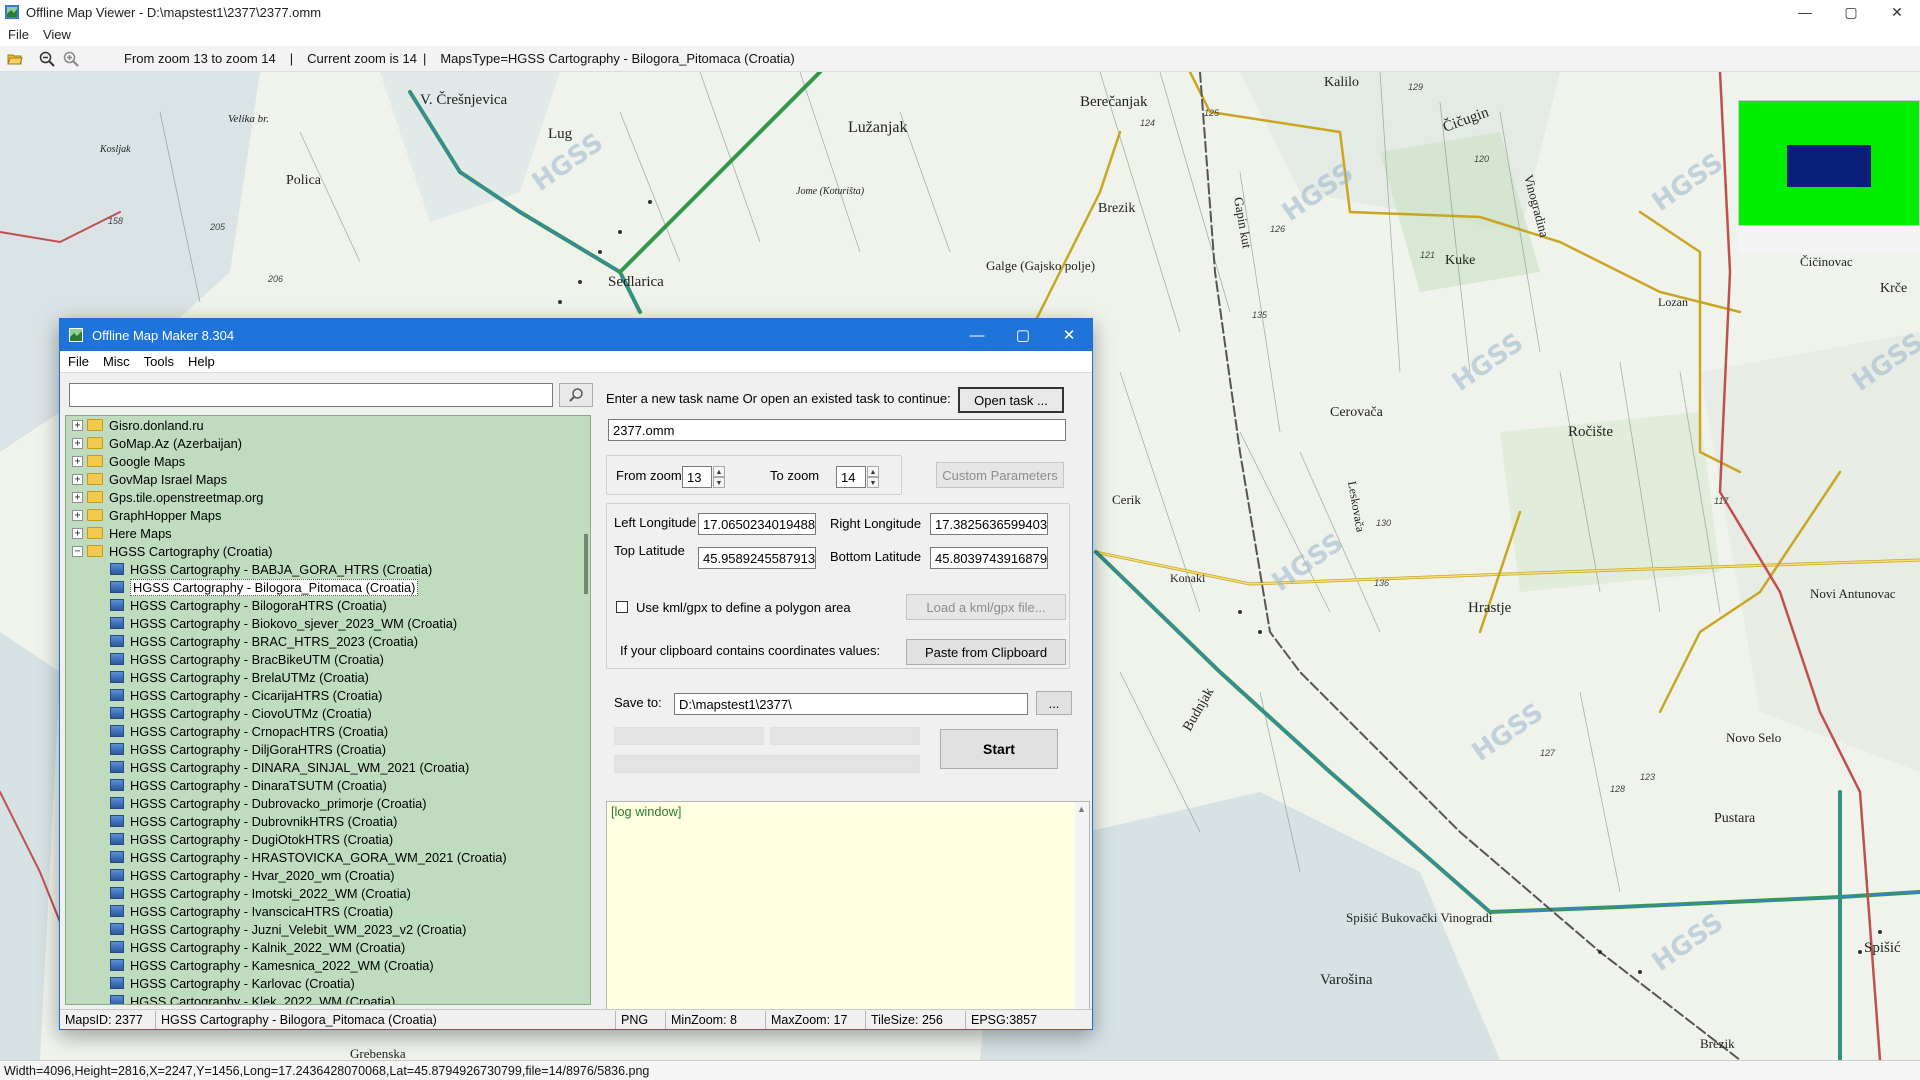 This screenshot has width=1920, height=1080. I want to click on zoom-out-icon, so click(47, 59).